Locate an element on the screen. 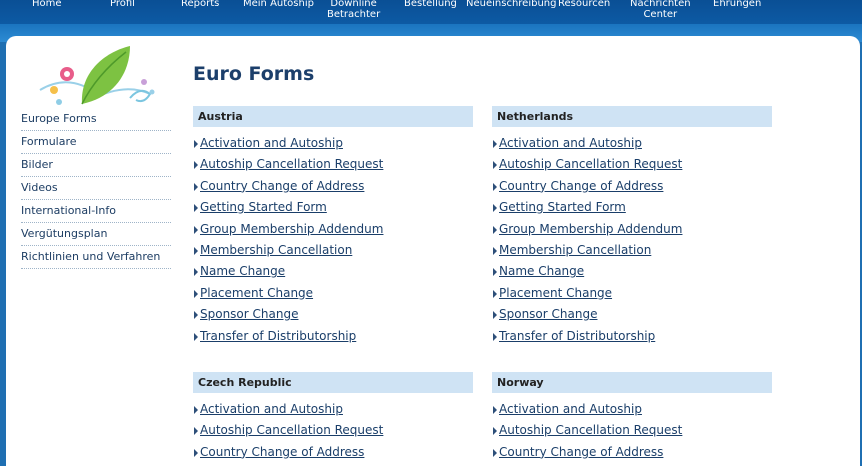  nav-profil: Profil is located at coordinates (122, 4).